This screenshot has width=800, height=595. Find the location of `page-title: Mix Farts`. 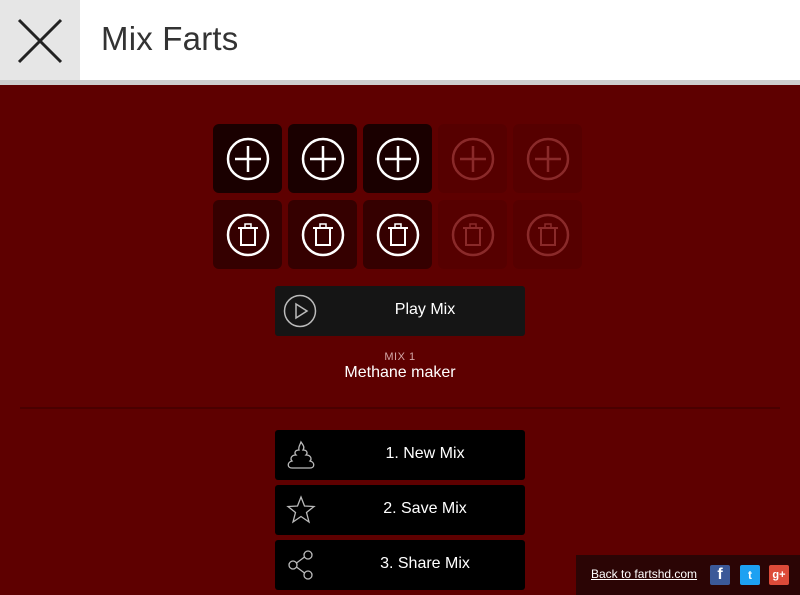

page-title: Mix Farts is located at coordinates (170, 38).